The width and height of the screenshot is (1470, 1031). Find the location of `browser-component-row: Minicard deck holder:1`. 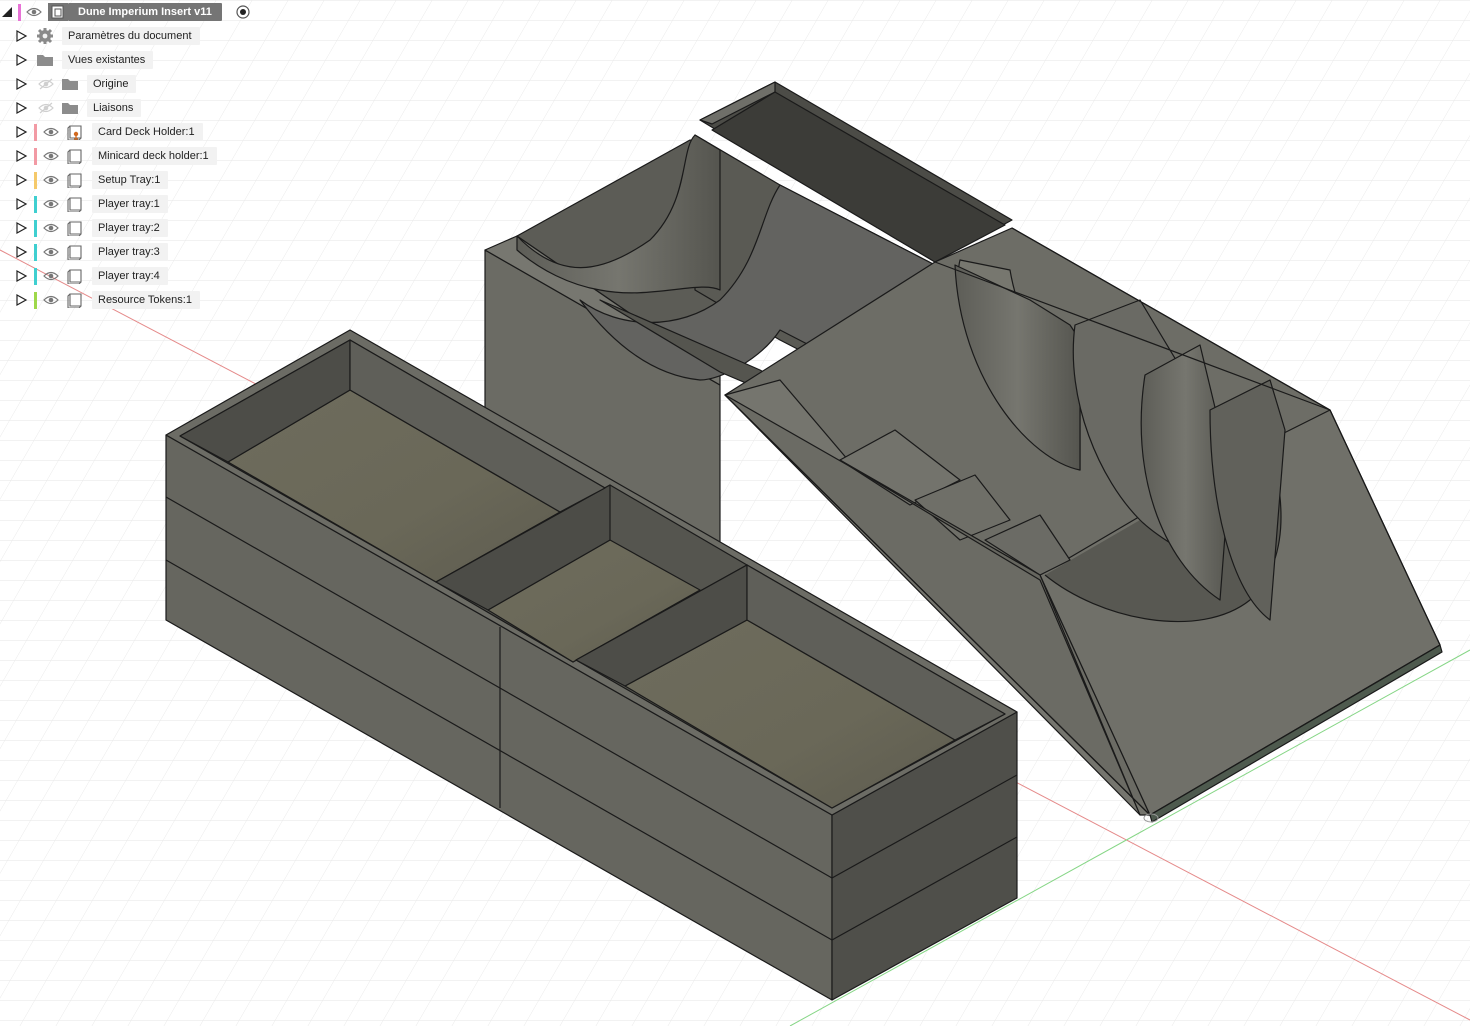

browser-component-row: Minicard deck holder:1 is located at coordinates (135, 156).